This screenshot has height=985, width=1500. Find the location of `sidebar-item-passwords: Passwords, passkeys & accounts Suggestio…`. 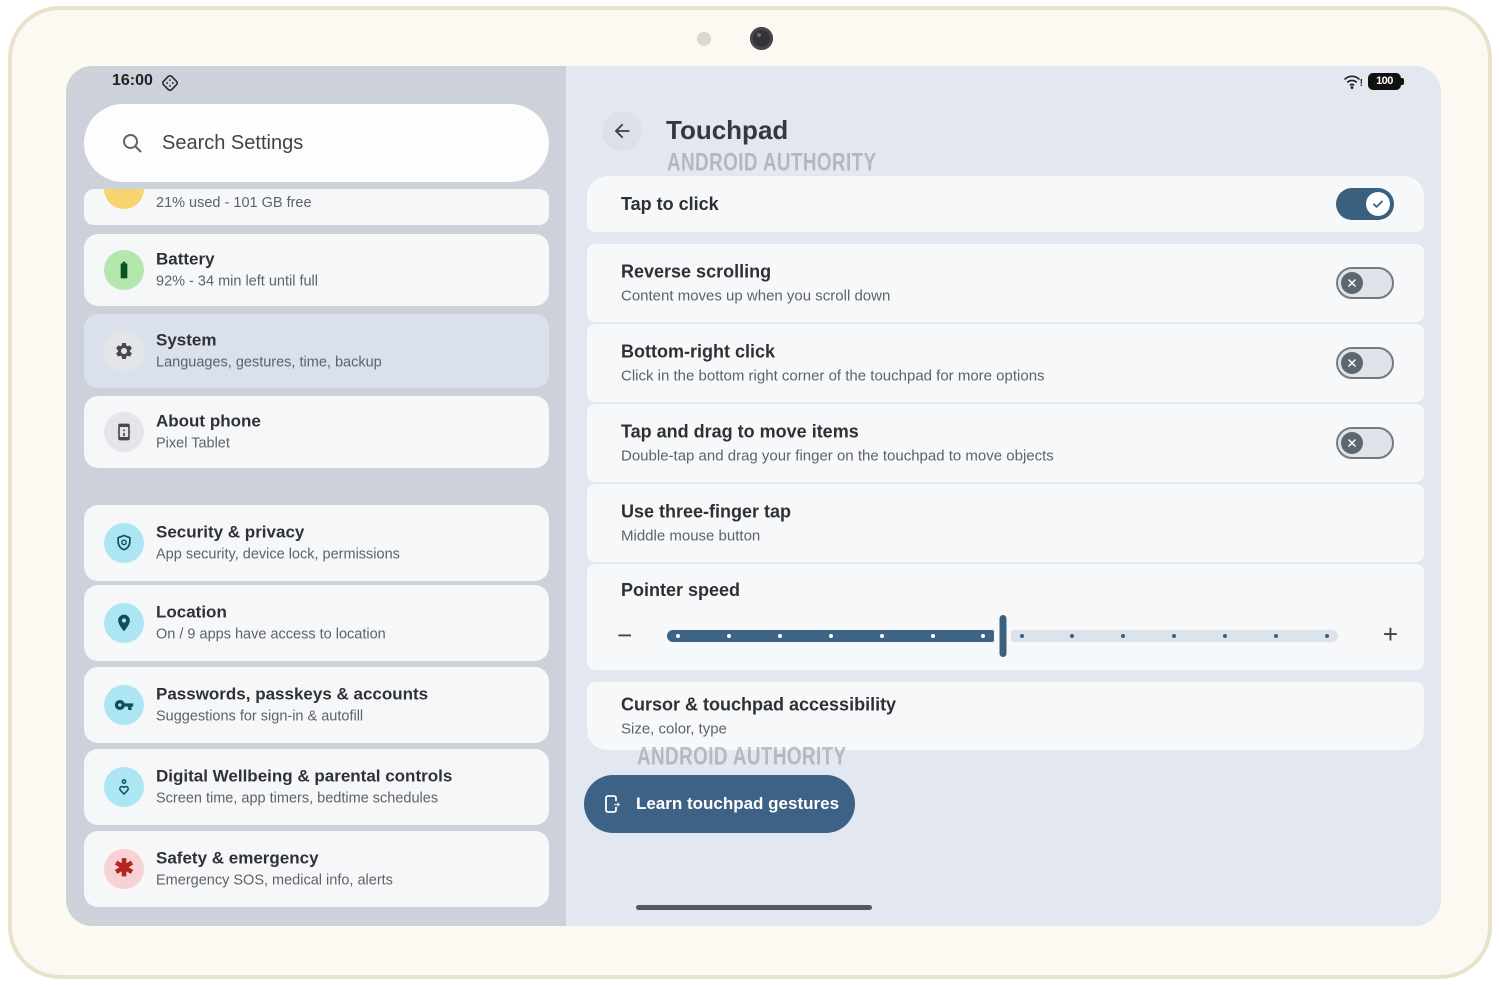

sidebar-item-passwords: Passwords, passkeys & accounts Suggestio… is located at coordinates (316, 705).